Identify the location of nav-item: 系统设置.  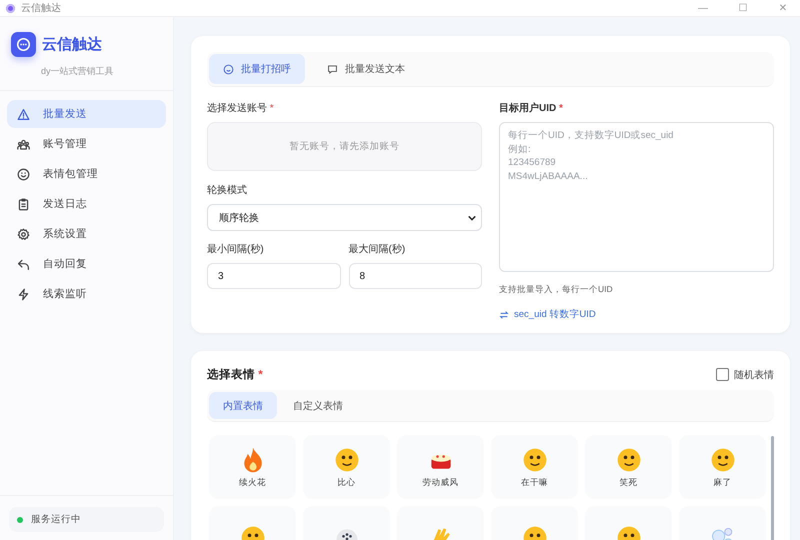
(86, 234).